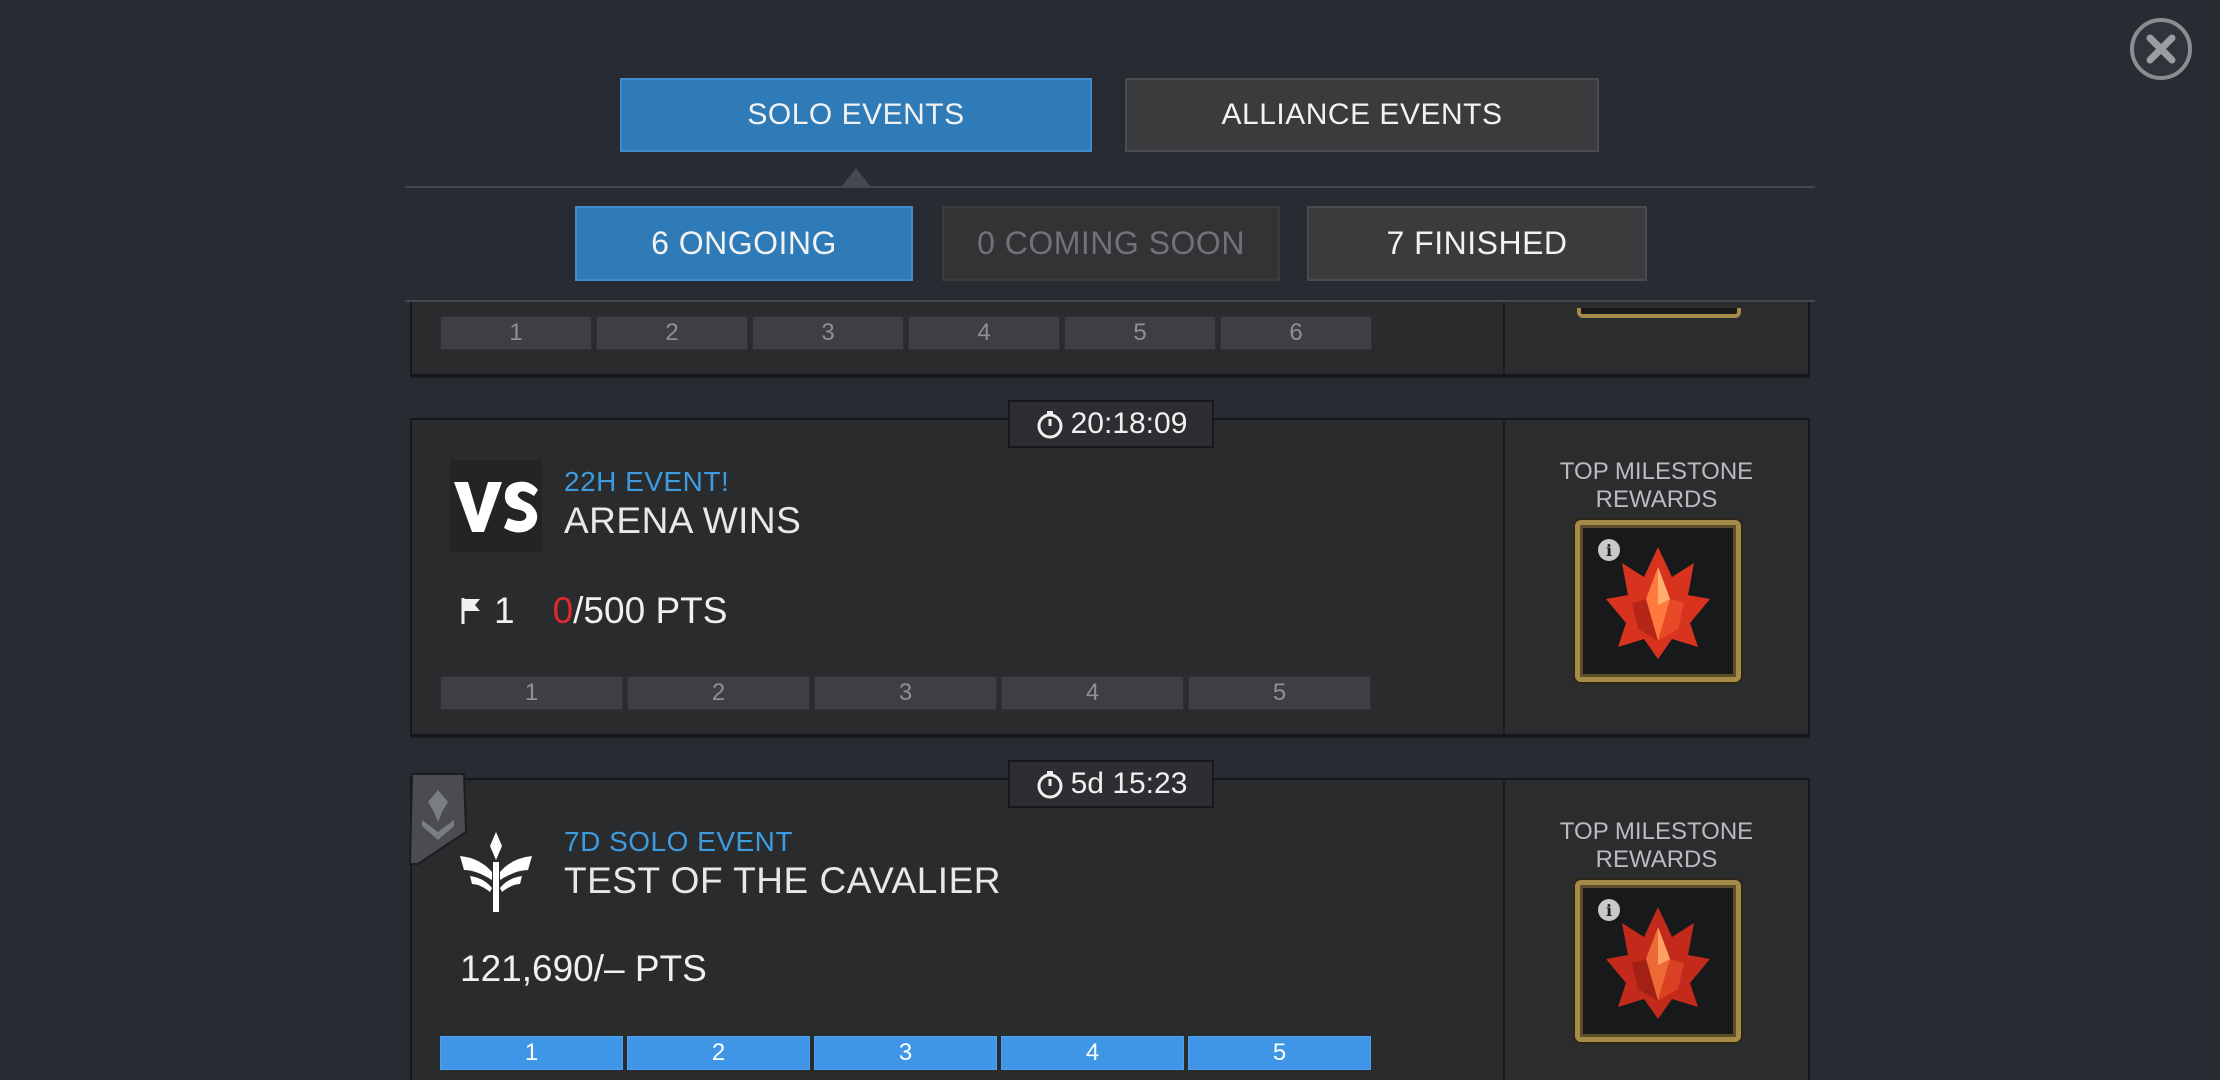 This screenshot has width=2220, height=1080. I want to click on cavalier-icon, so click(496, 872).